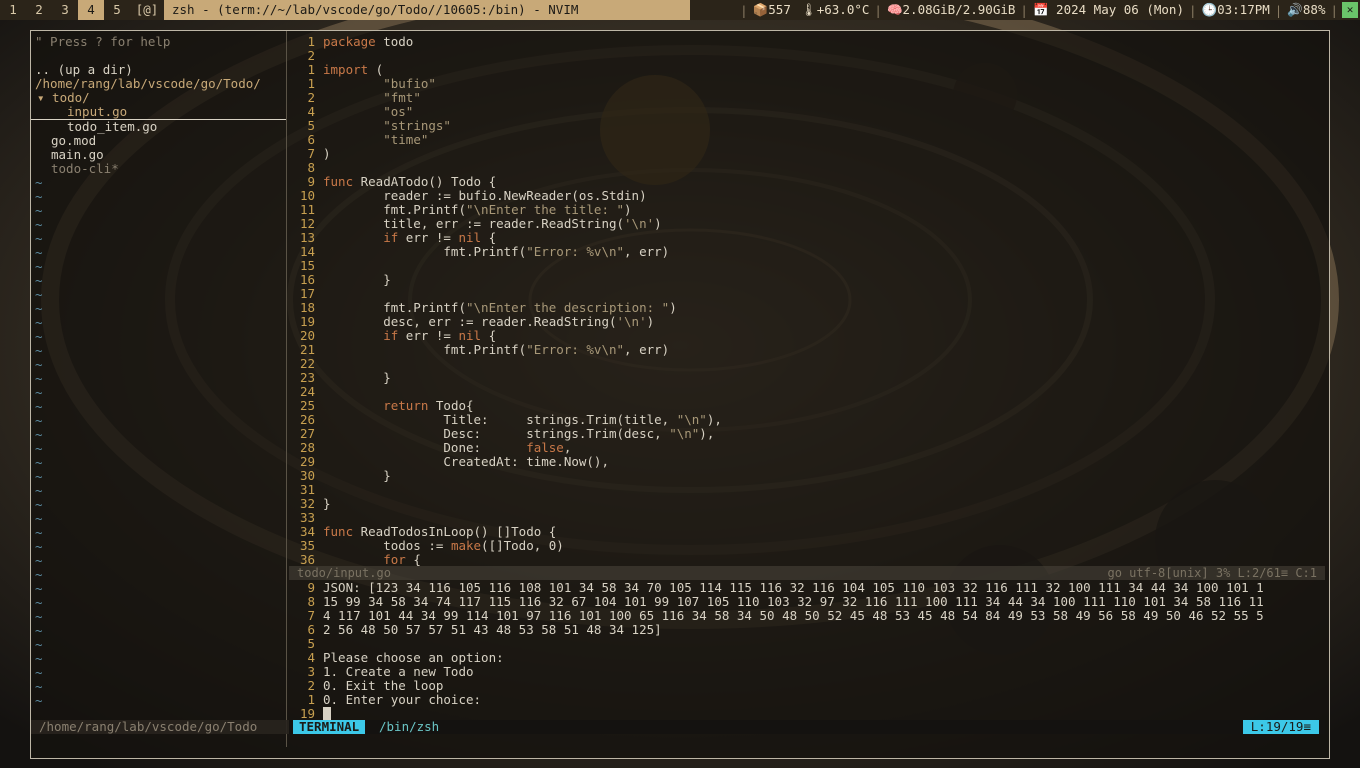 The image size is (1360, 768). I want to click on code-line: 30 }, so click(807, 476).